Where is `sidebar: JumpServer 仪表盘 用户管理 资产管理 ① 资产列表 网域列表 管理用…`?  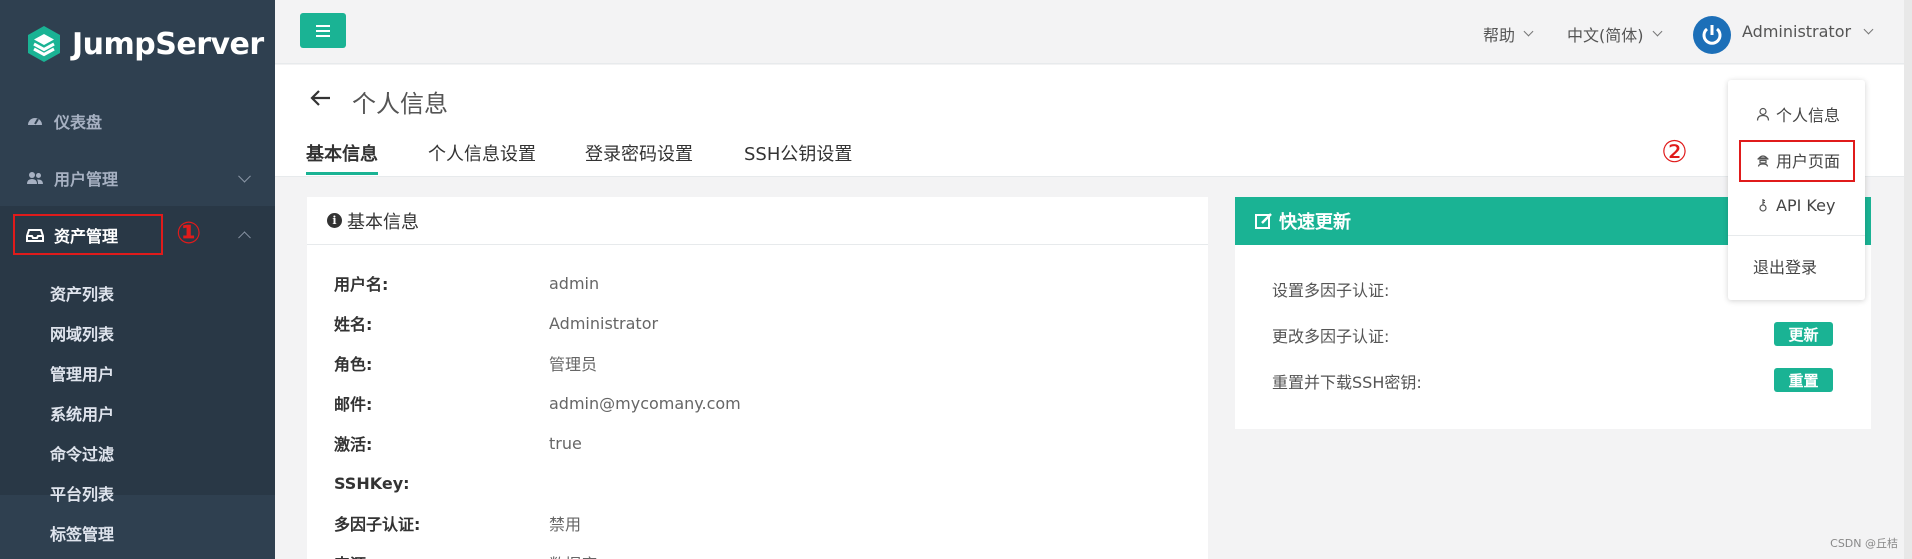
sidebar: JumpServer 仪表盘 用户管理 资产管理 ① 资产列表 网域列表 管理用… is located at coordinates (137, 279).